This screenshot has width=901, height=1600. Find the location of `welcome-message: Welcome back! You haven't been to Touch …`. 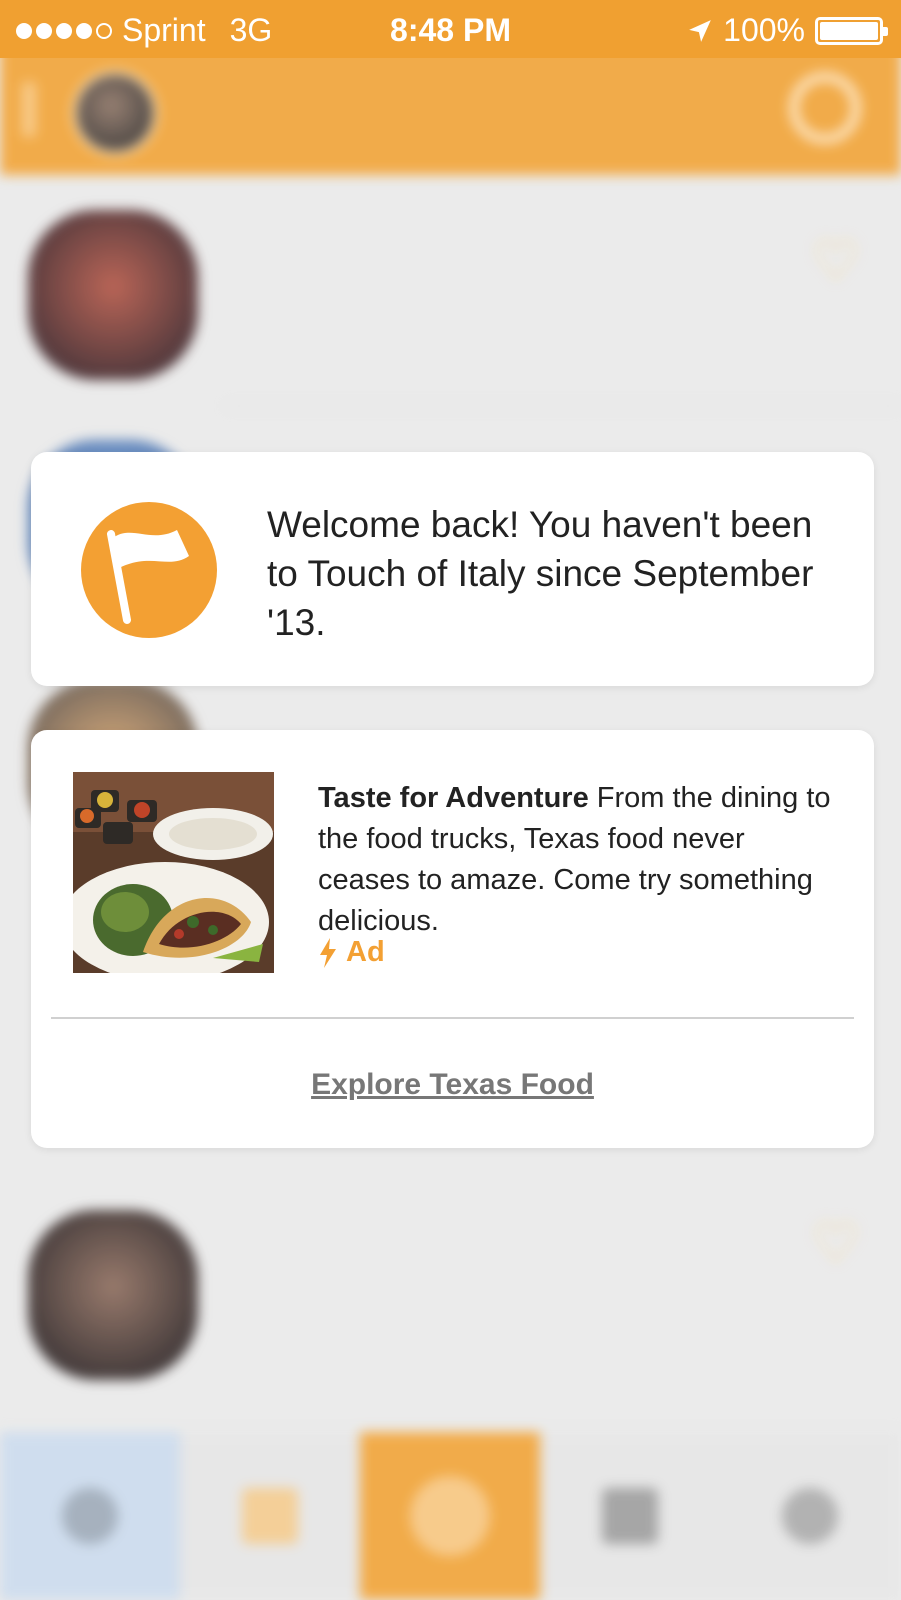

welcome-message: Welcome back! You haven't been to Touch … is located at coordinates (540, 573).